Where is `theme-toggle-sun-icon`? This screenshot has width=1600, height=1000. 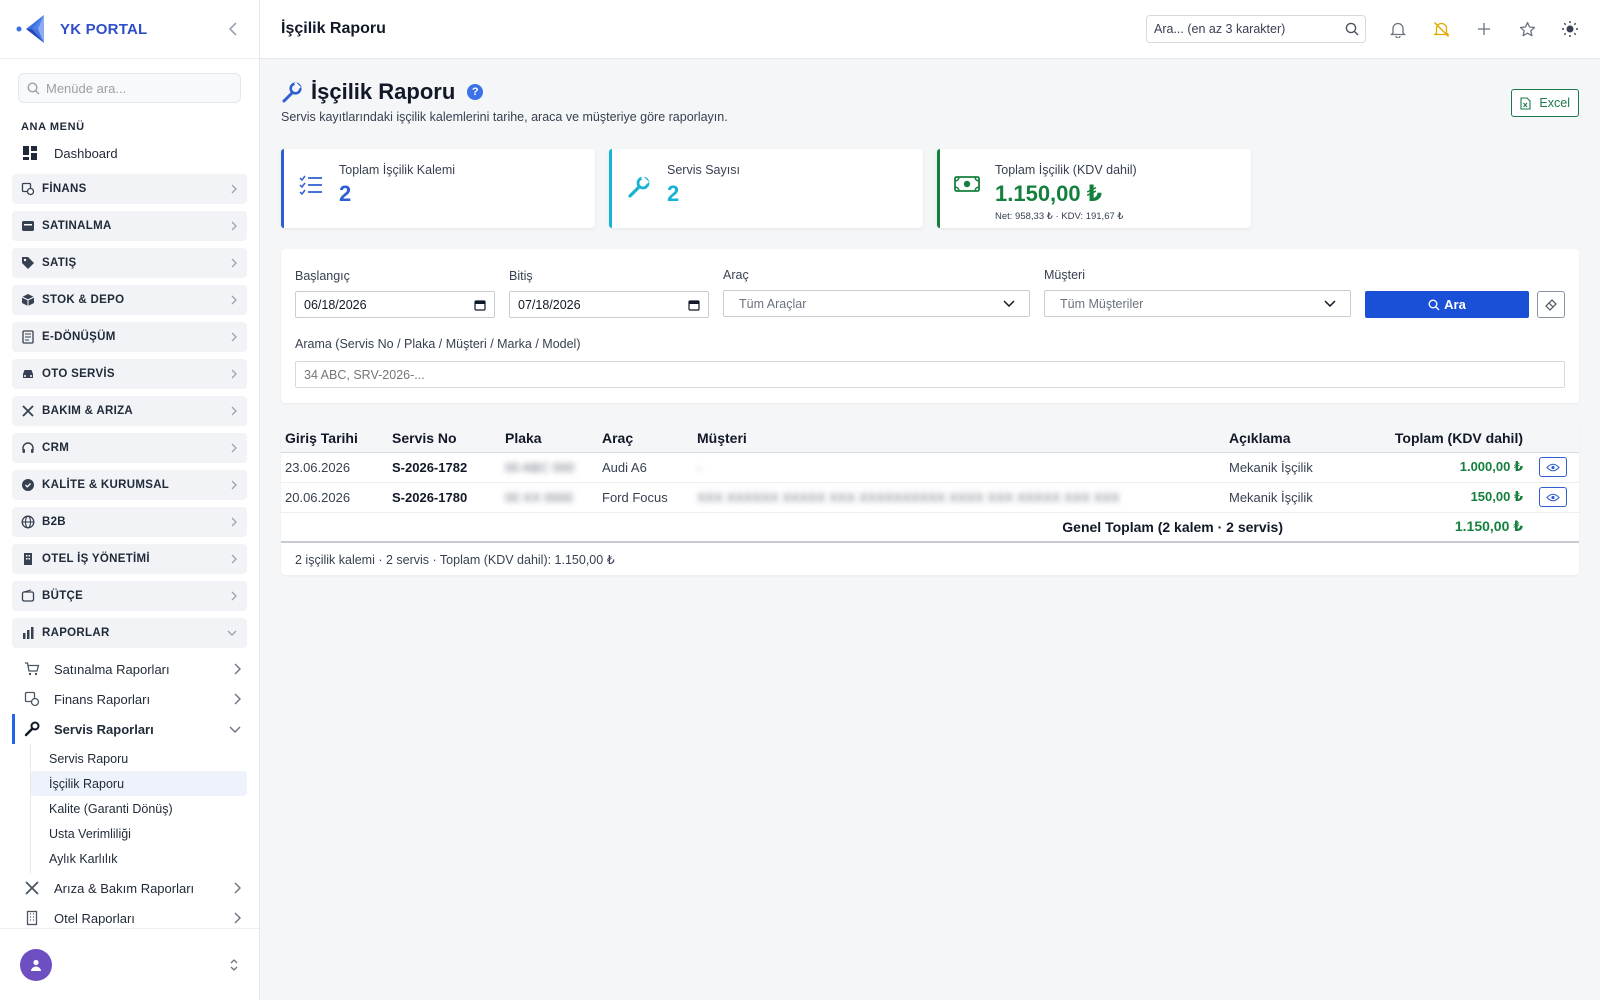 theme-toggle-sun-icon is located at coordinates (1570, 29).